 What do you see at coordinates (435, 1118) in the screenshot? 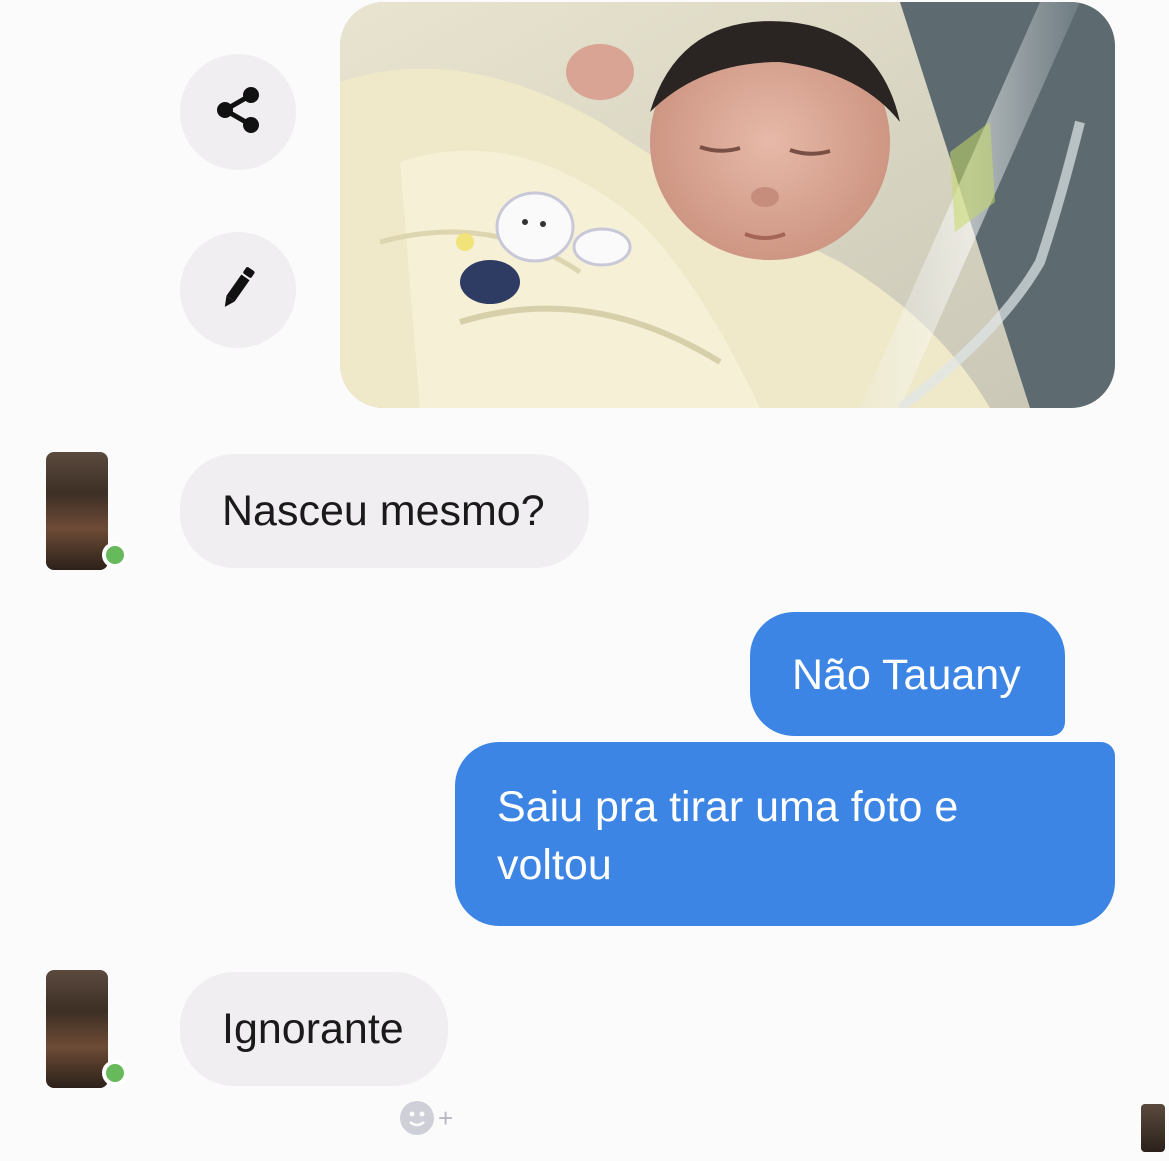
I see `add-reaction-button: +` at bounding box center [435, 1118].